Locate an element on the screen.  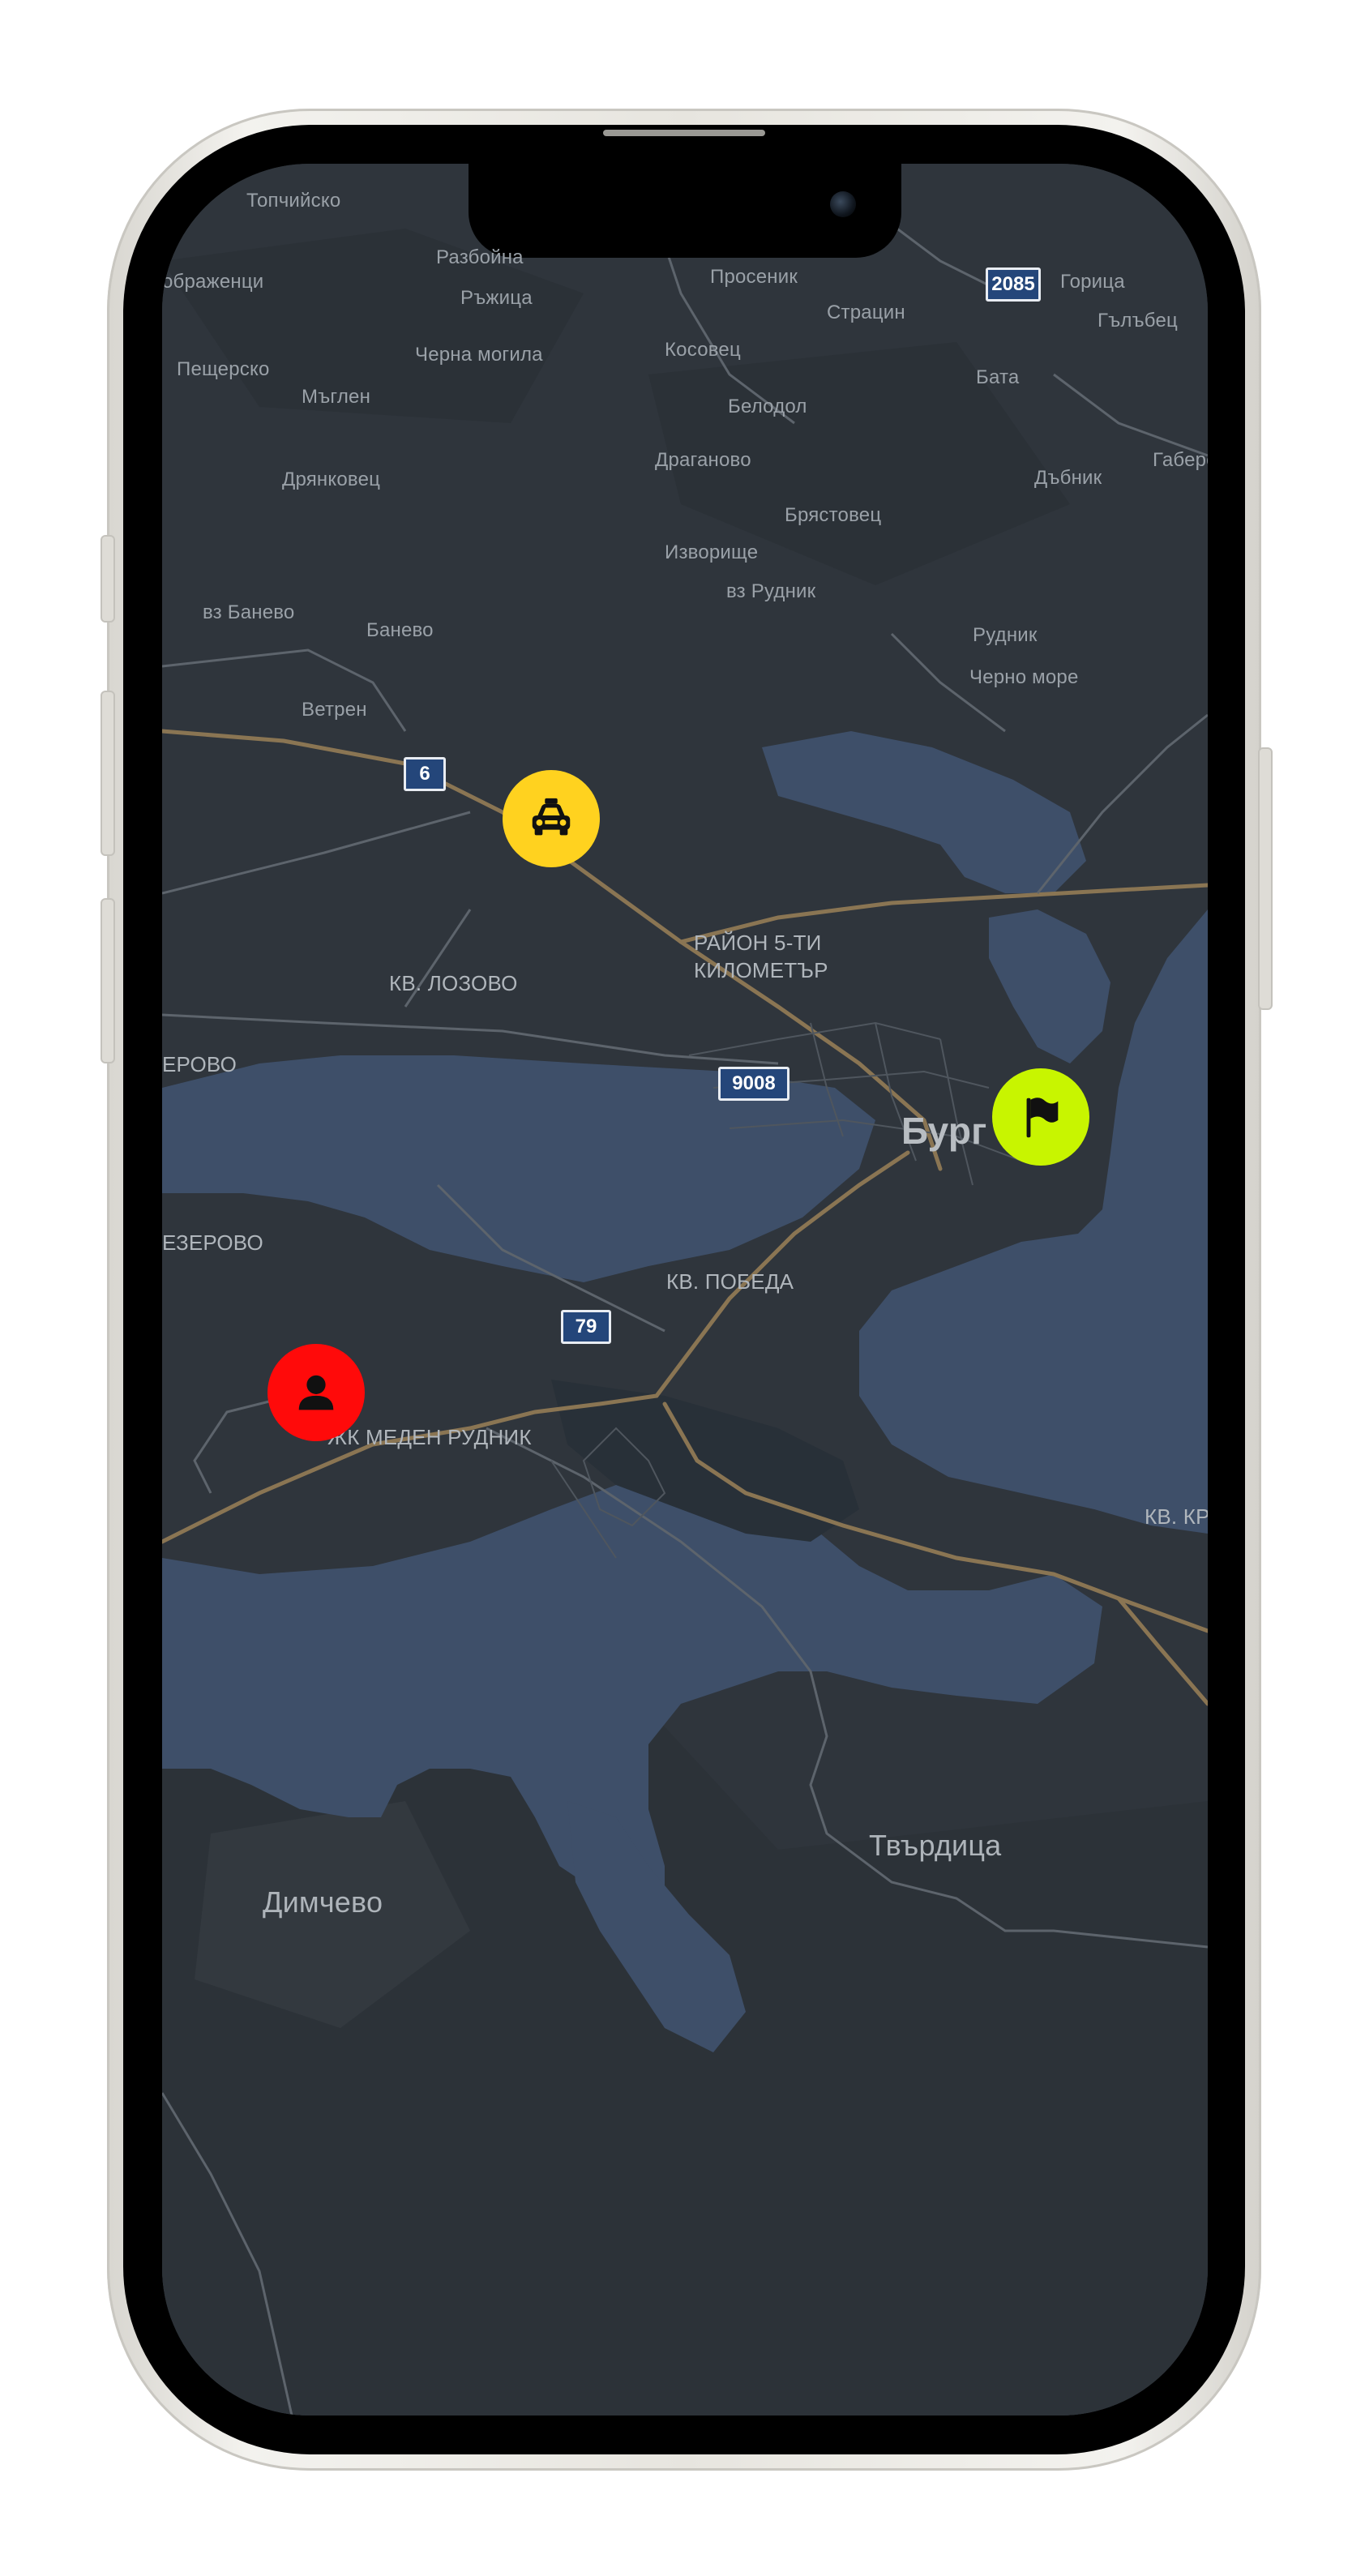
label-izvorishte: Изворище is located at coordinates (712, 552).